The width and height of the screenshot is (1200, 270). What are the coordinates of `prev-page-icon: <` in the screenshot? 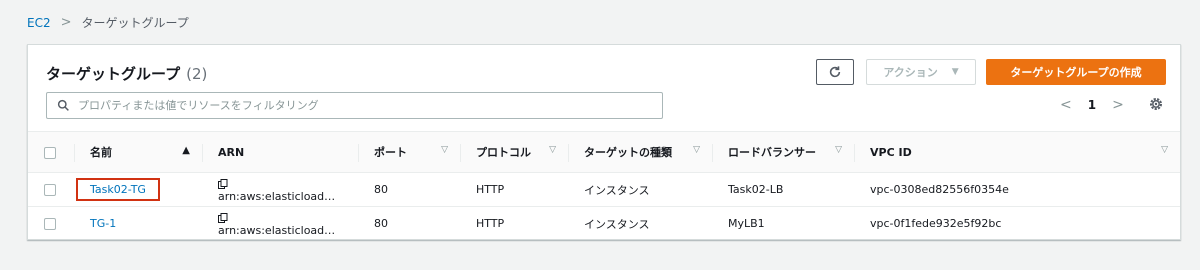 It's located at (1066, 105).